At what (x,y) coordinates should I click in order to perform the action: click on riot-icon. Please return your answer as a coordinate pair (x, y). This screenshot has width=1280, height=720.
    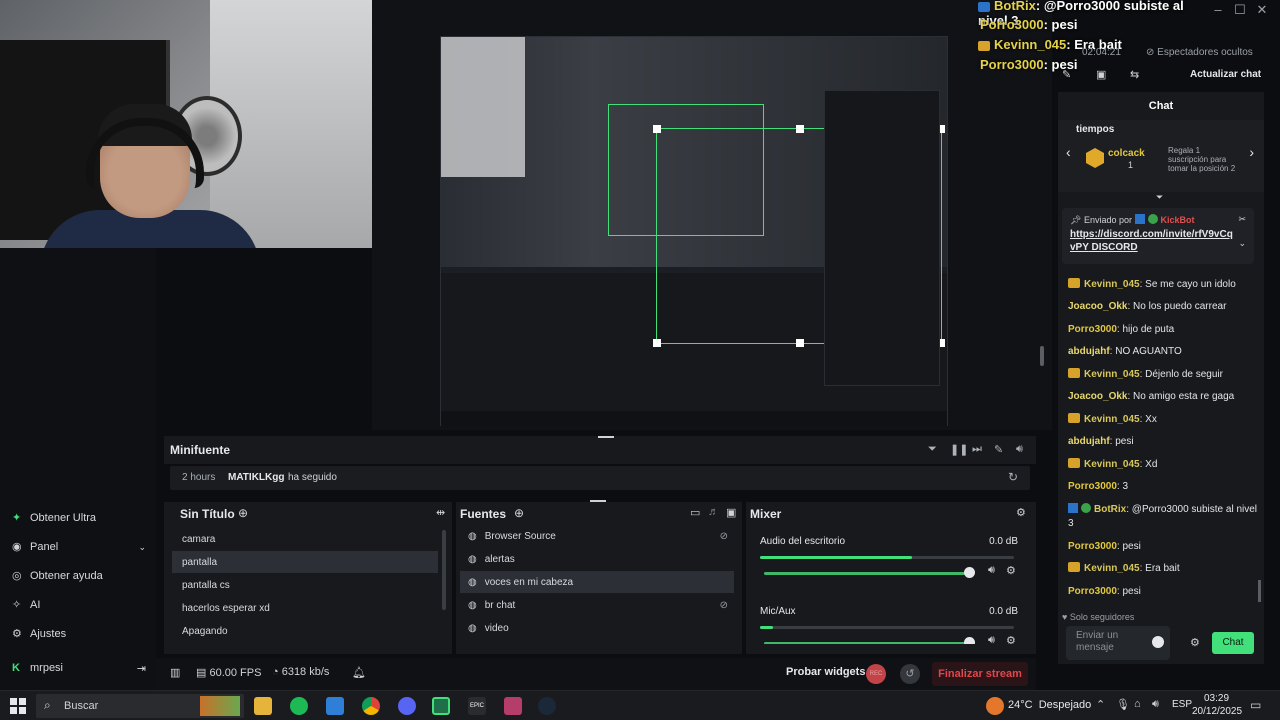
    Looking at the image, I should click on (513, 706).